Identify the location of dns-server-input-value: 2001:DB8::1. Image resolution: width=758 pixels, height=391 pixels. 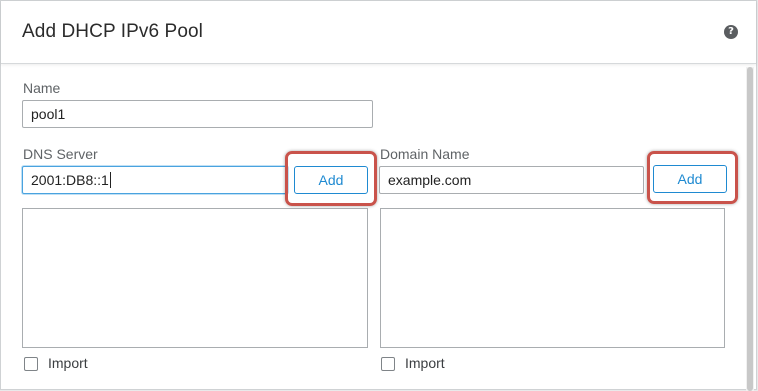
(70, 180).